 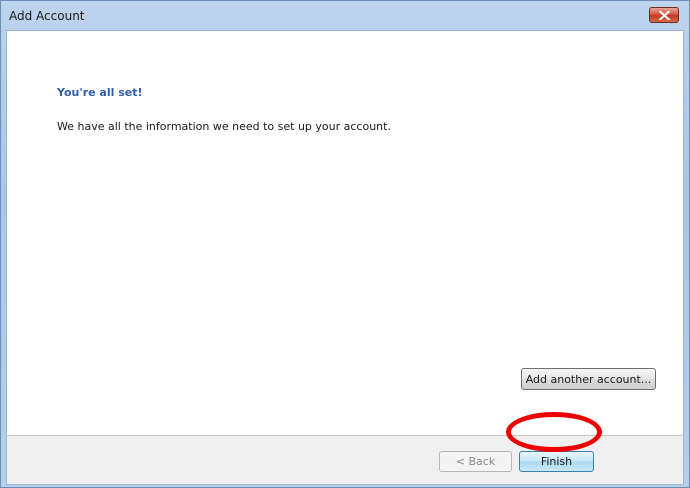 What do you see at coordinates (100, 92) in the screenshot?
I see `page-heading: You're all set!` at bounding box center [100, 92].